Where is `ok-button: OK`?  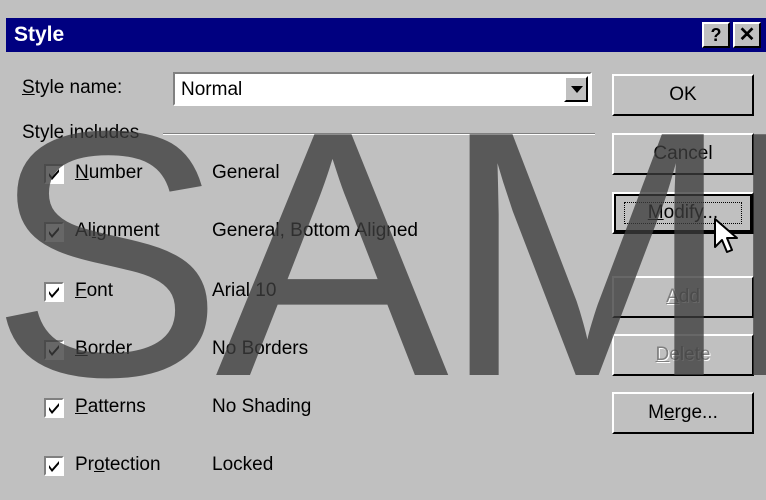 ok-button: OK is located at coordinates (683, 95).